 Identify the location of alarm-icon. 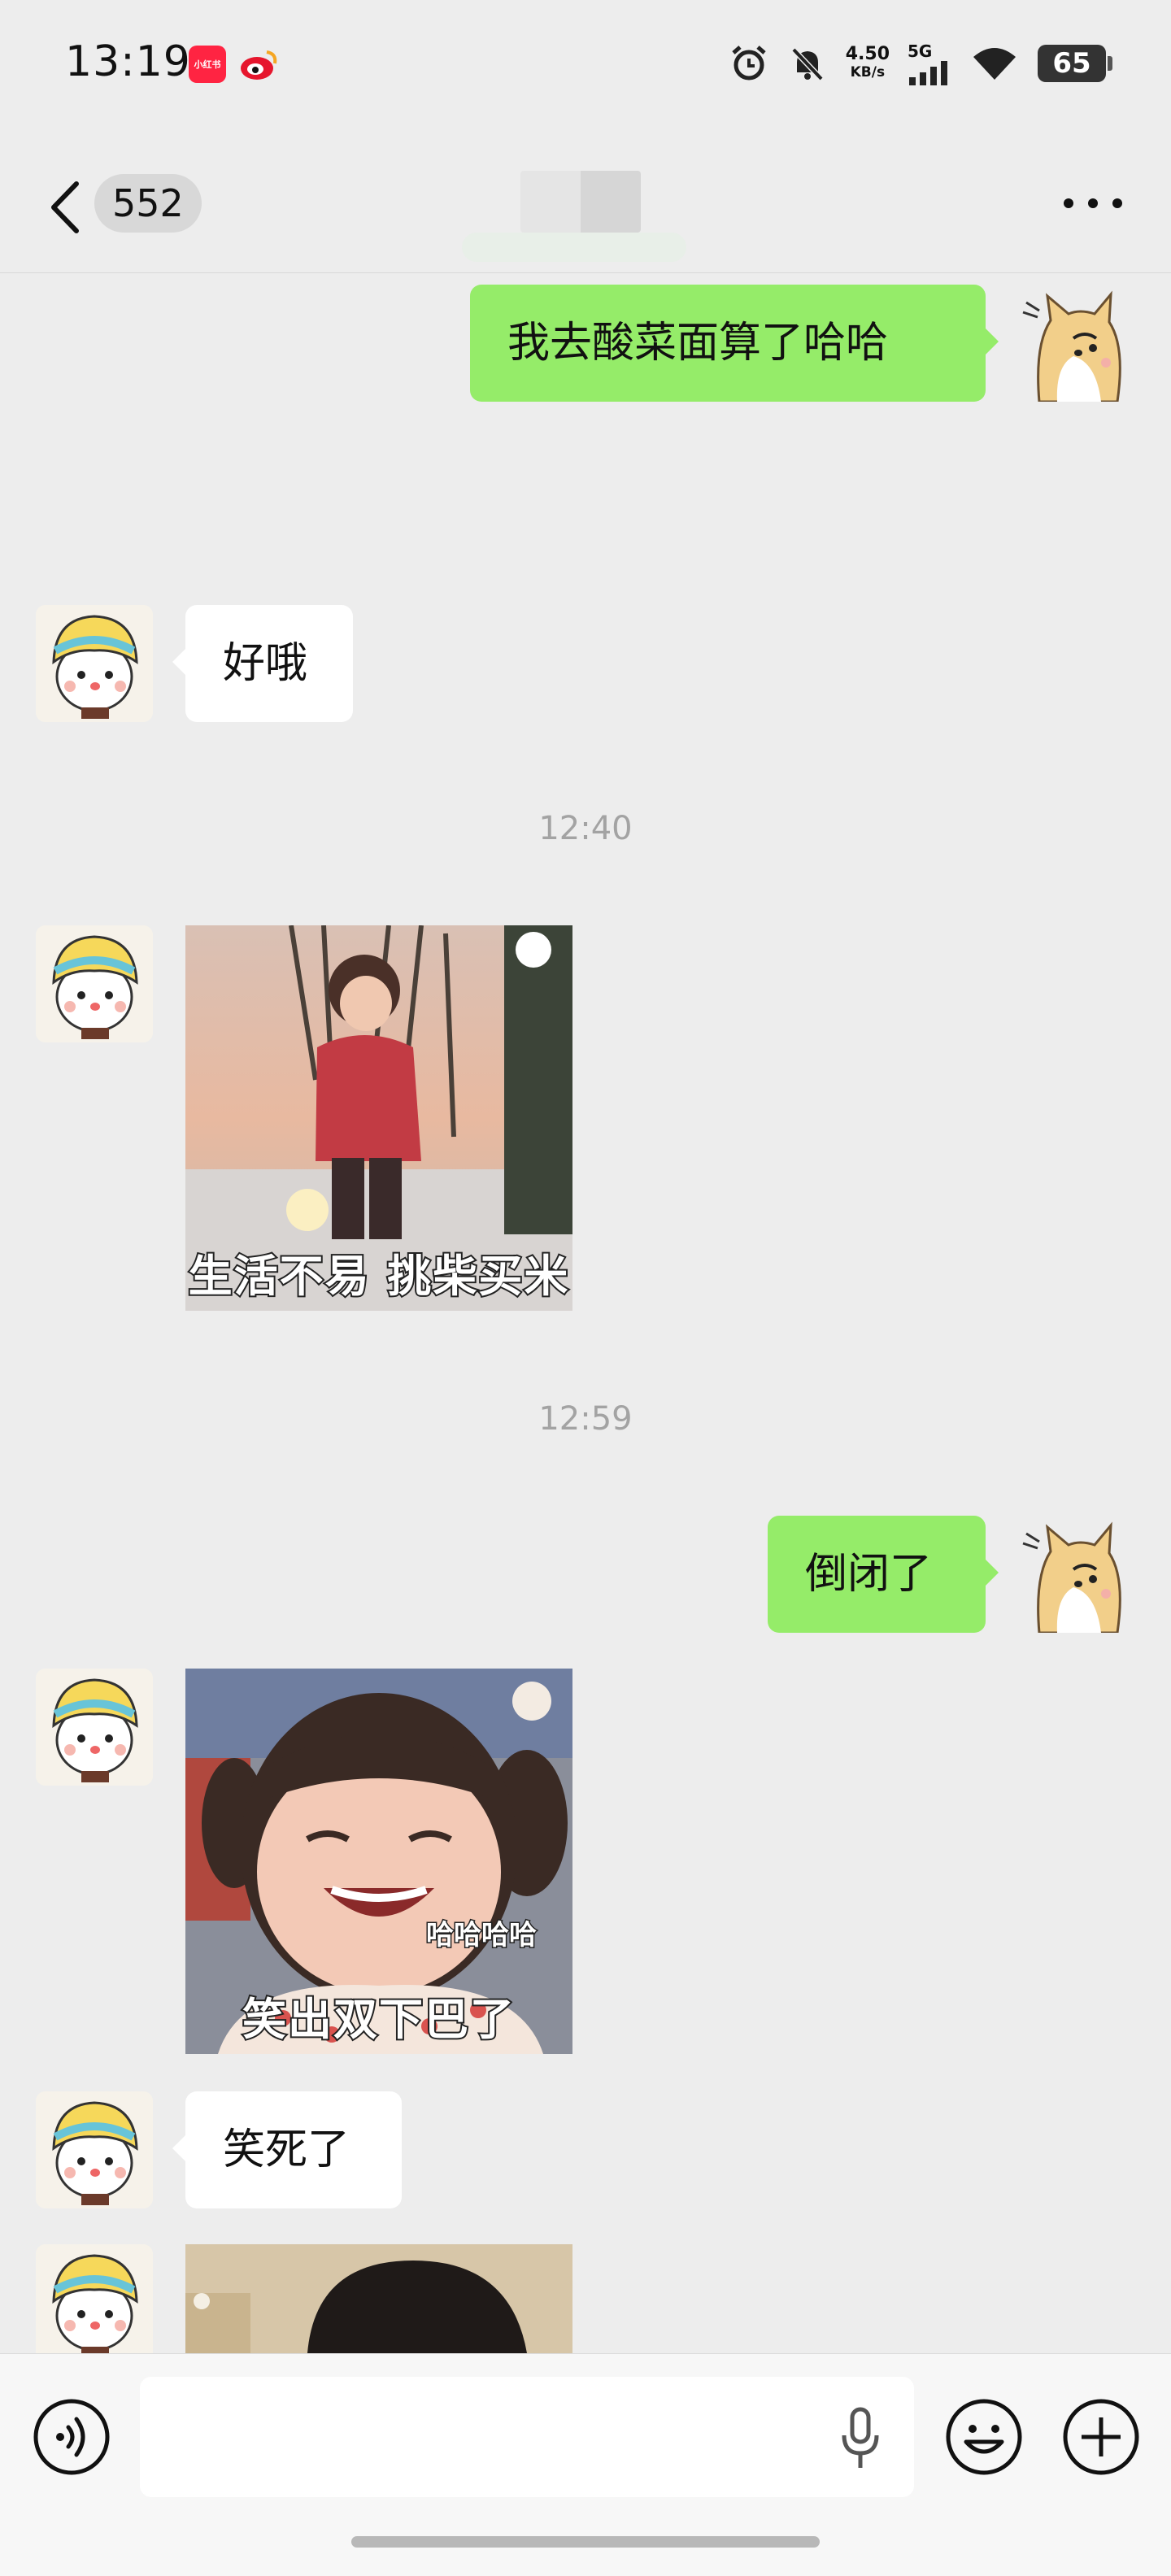
(749, 63).